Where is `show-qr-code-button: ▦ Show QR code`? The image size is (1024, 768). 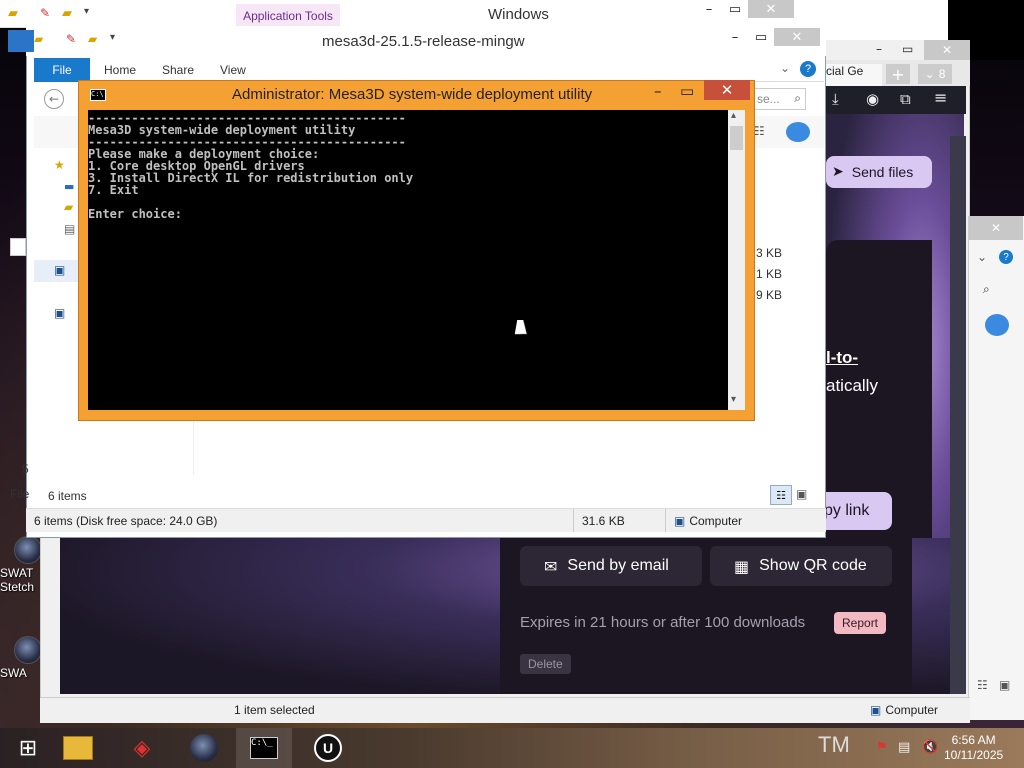
show-qr-code-button: ▦ Show QR code is located at coordinates (801, 566).